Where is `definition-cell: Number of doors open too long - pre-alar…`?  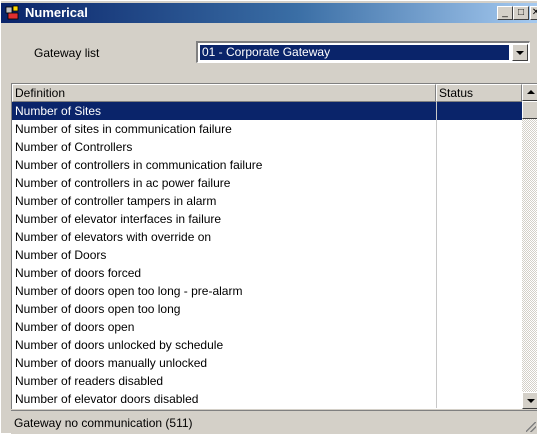 definition-cell: Number of doors open too long - pre-alar… is located at coordinates (129, 291).